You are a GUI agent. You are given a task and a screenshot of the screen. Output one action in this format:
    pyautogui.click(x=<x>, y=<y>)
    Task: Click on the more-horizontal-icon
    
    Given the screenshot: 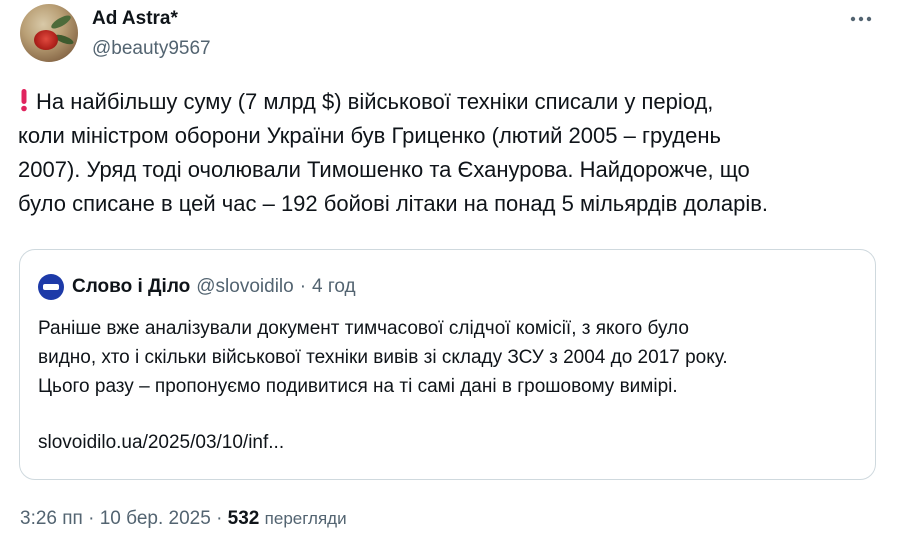 What is the action you would take?
    pyautogui.click(x=861, y=19)
    